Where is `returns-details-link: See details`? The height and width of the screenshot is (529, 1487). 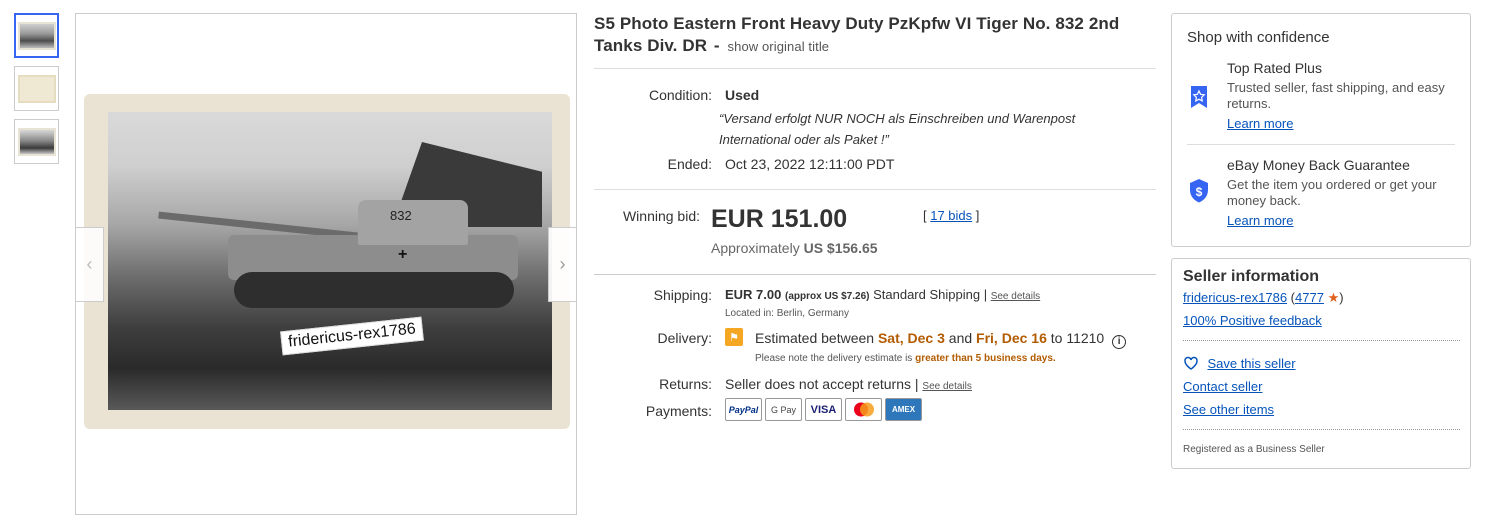 returns-details-link: See details is located at coordinates (946, 386).